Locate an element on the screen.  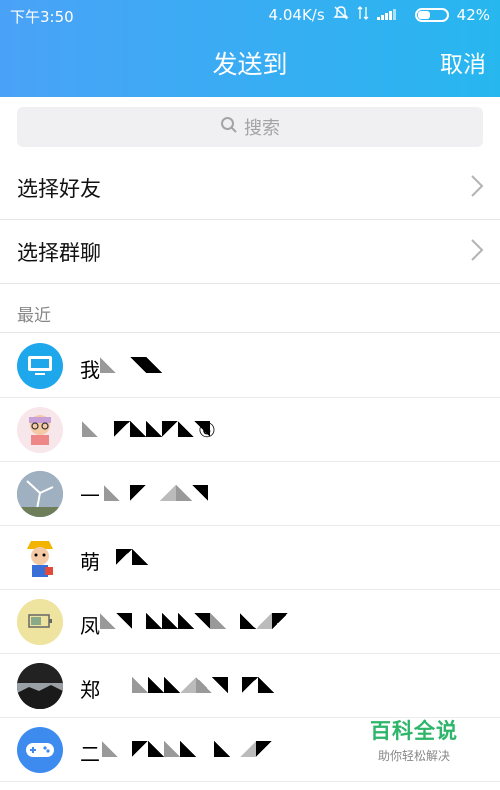
battery-drawing-avatar is located at coordinates (40, 622).